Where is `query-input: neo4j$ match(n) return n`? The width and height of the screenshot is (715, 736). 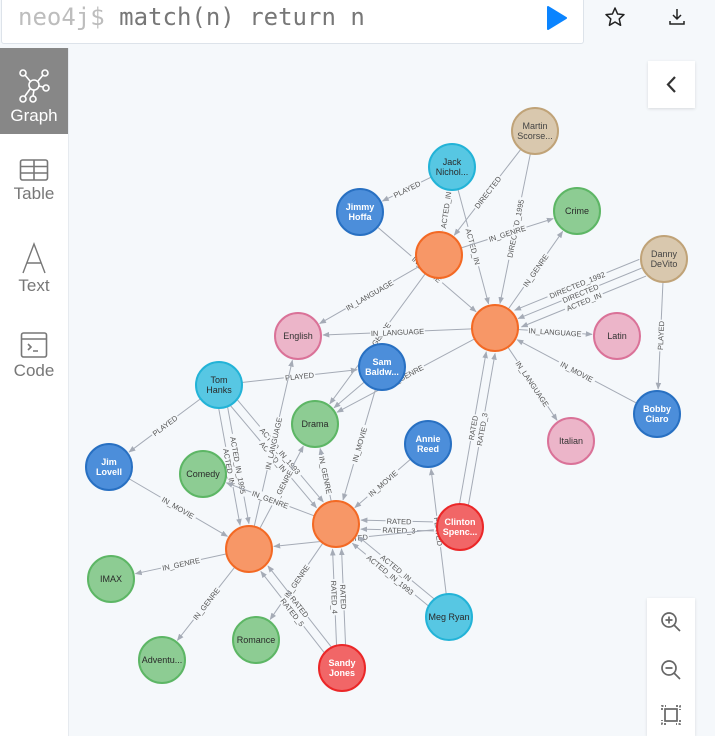
query-input: neo4j$ match(n) return n is located at coordinates (191, 17).